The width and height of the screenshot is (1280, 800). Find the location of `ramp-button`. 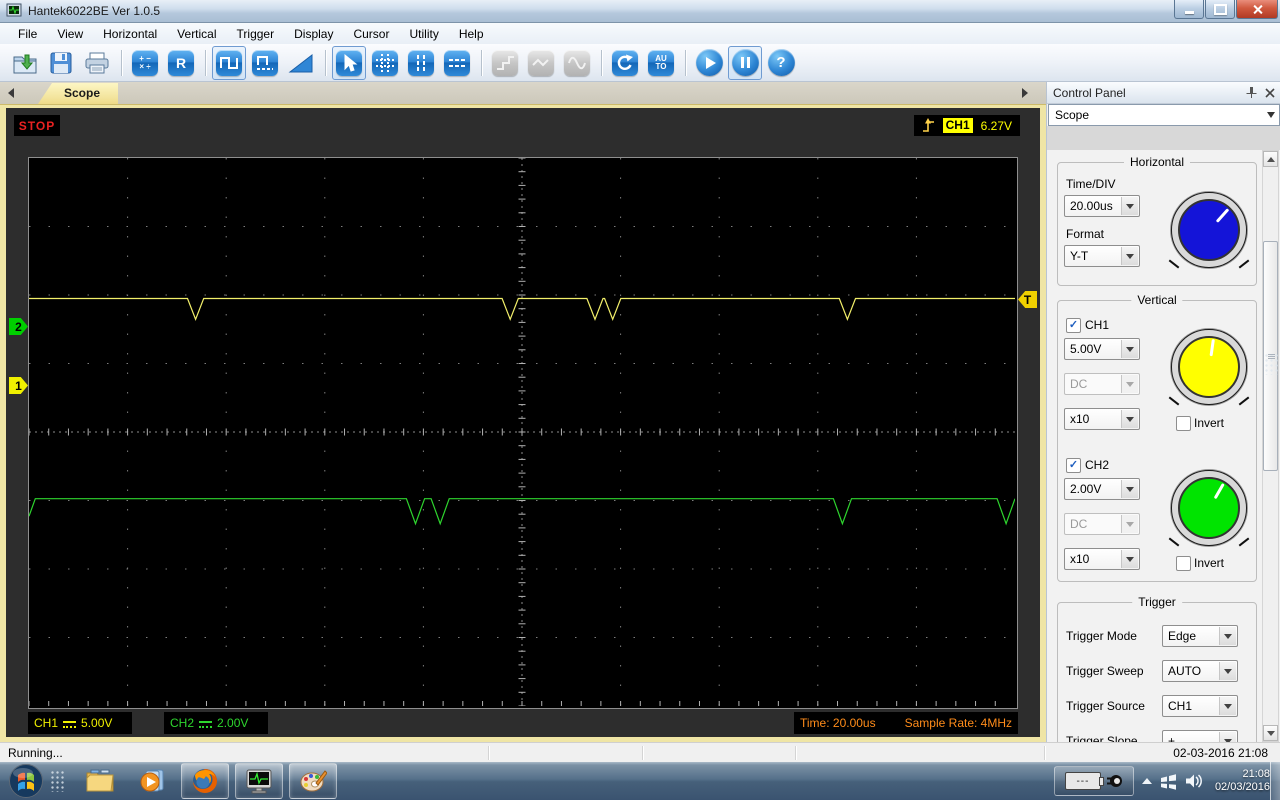

ramp-button is located at coordinates (301, 63).